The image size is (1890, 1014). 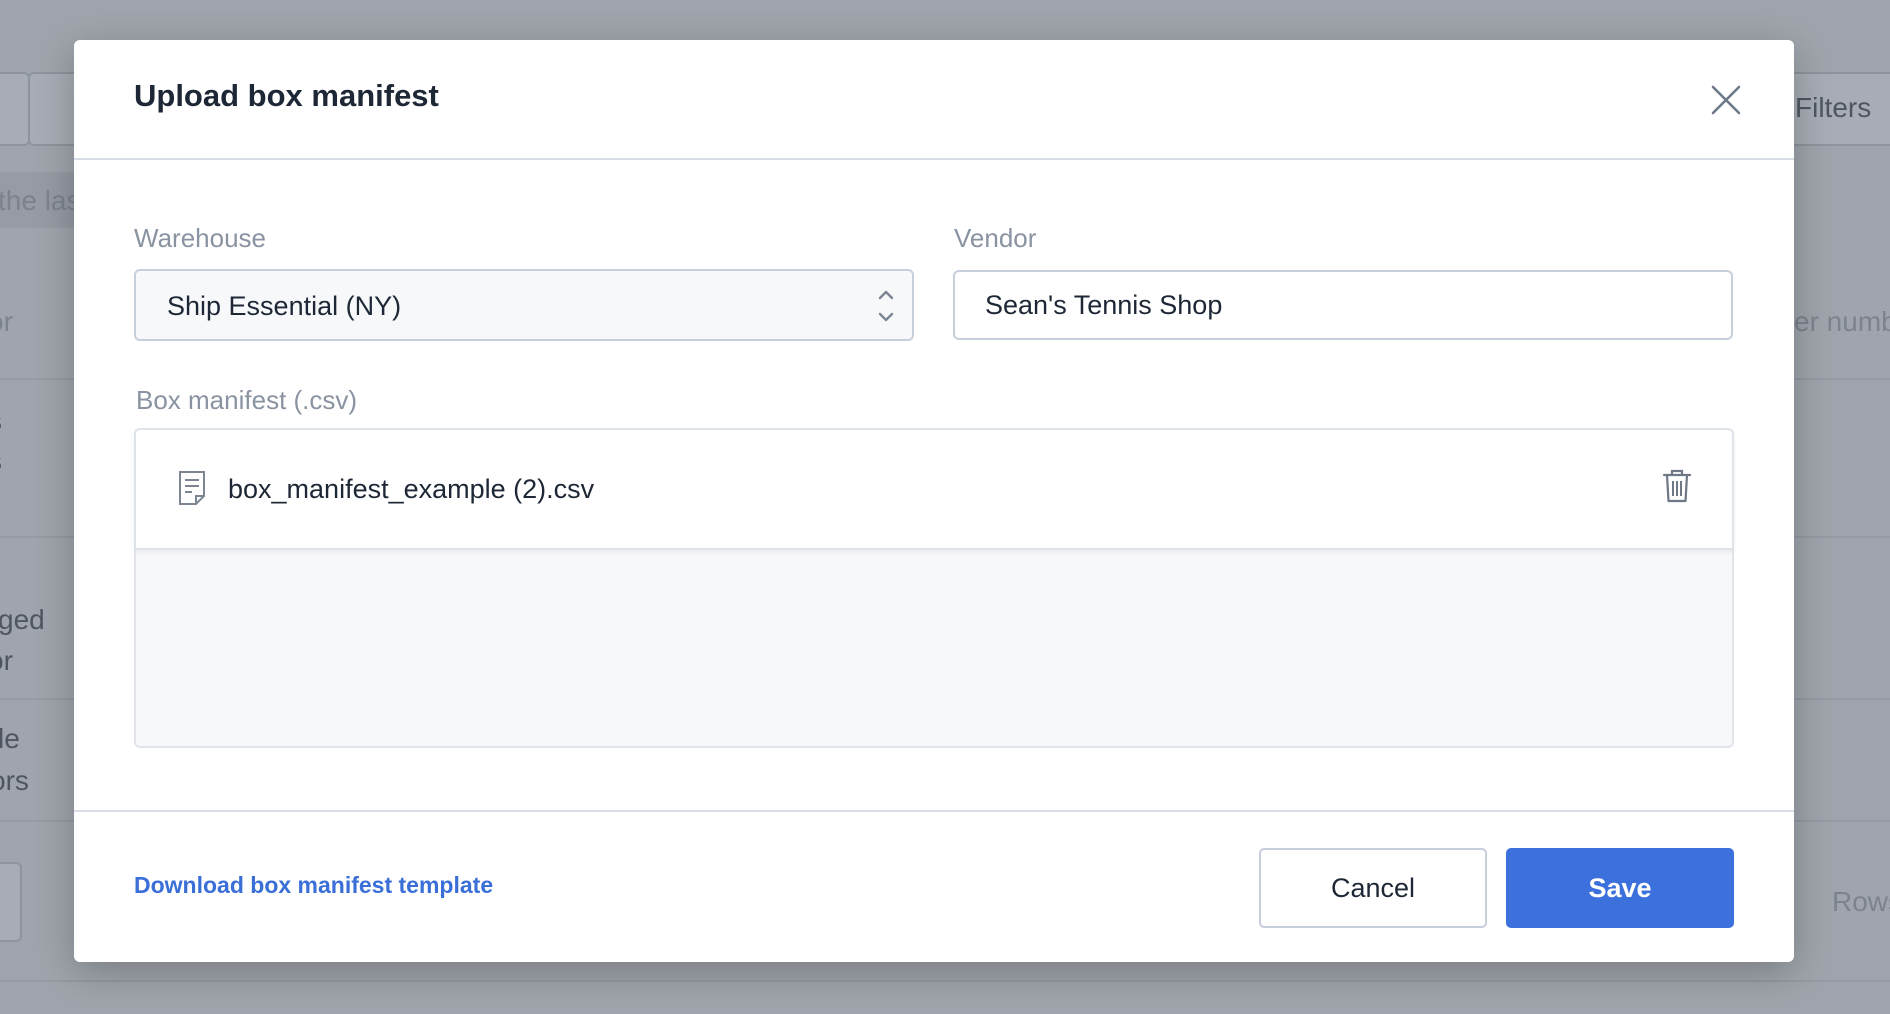 What do you see at coordinates (411, 489) in the screenshot?
I see `uploaded-file-name: box_manifest_example (2).csv` at bounding box center [411, 489].